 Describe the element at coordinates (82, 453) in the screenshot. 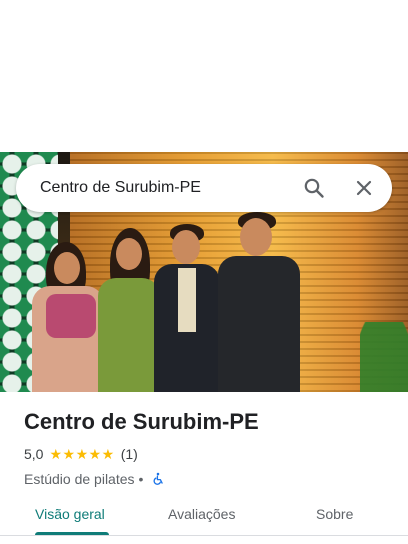

I see `star-icon: ★★★★★` at that location.